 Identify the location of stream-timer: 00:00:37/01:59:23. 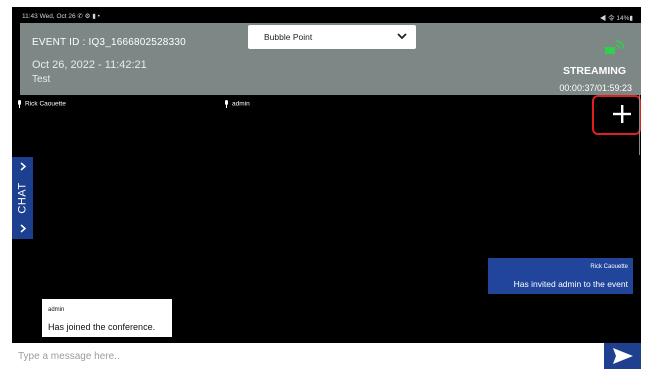
(595, 88).